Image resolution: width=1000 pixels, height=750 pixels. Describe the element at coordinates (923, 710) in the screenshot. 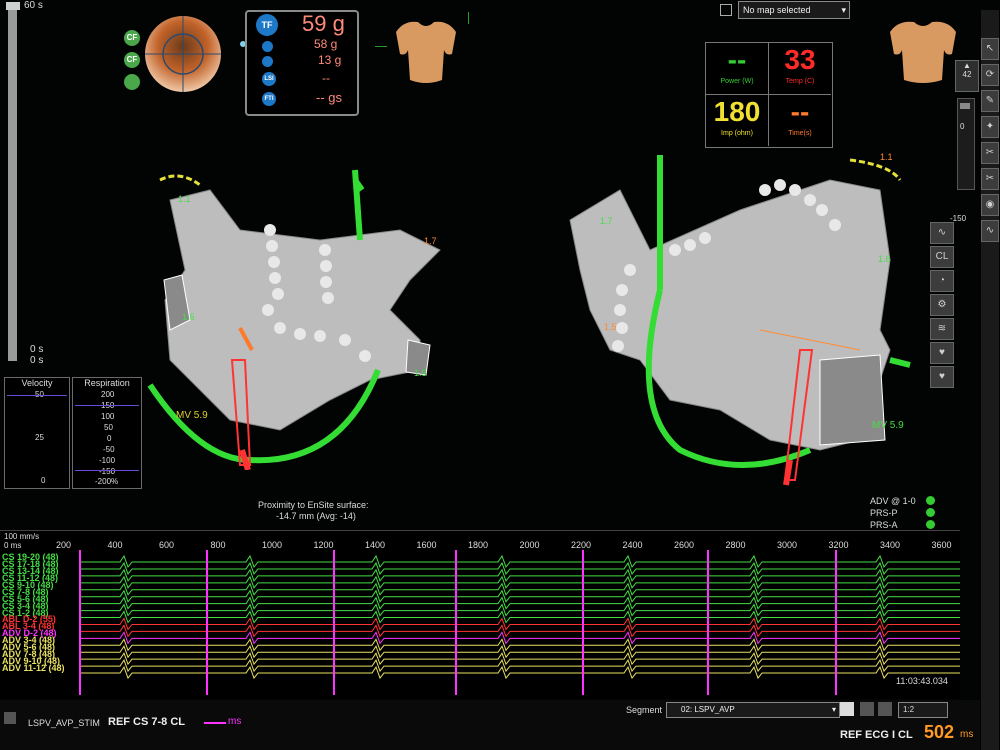

I see `speed-select: 1:2` at that location.